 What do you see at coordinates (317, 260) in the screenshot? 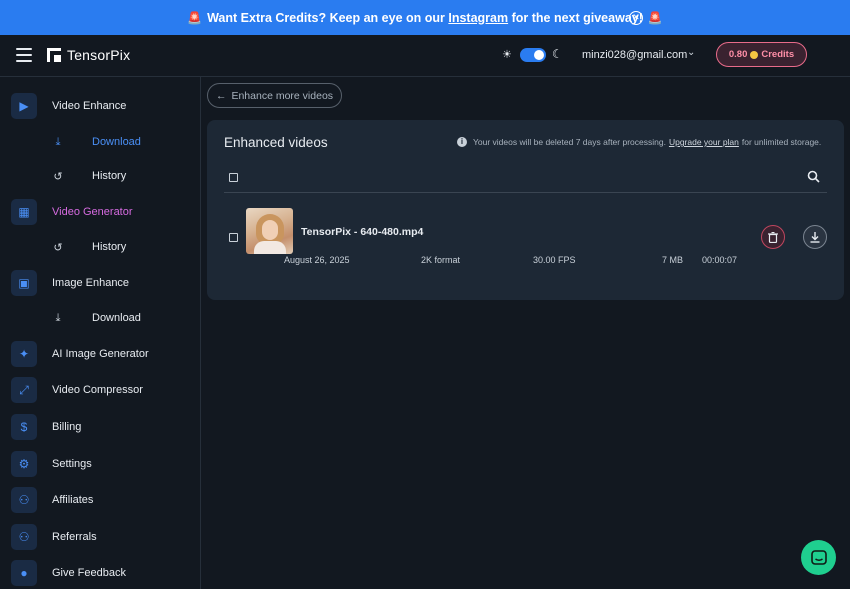
I see `video-date: August 26, 2025` at bounding box center [317, 260].